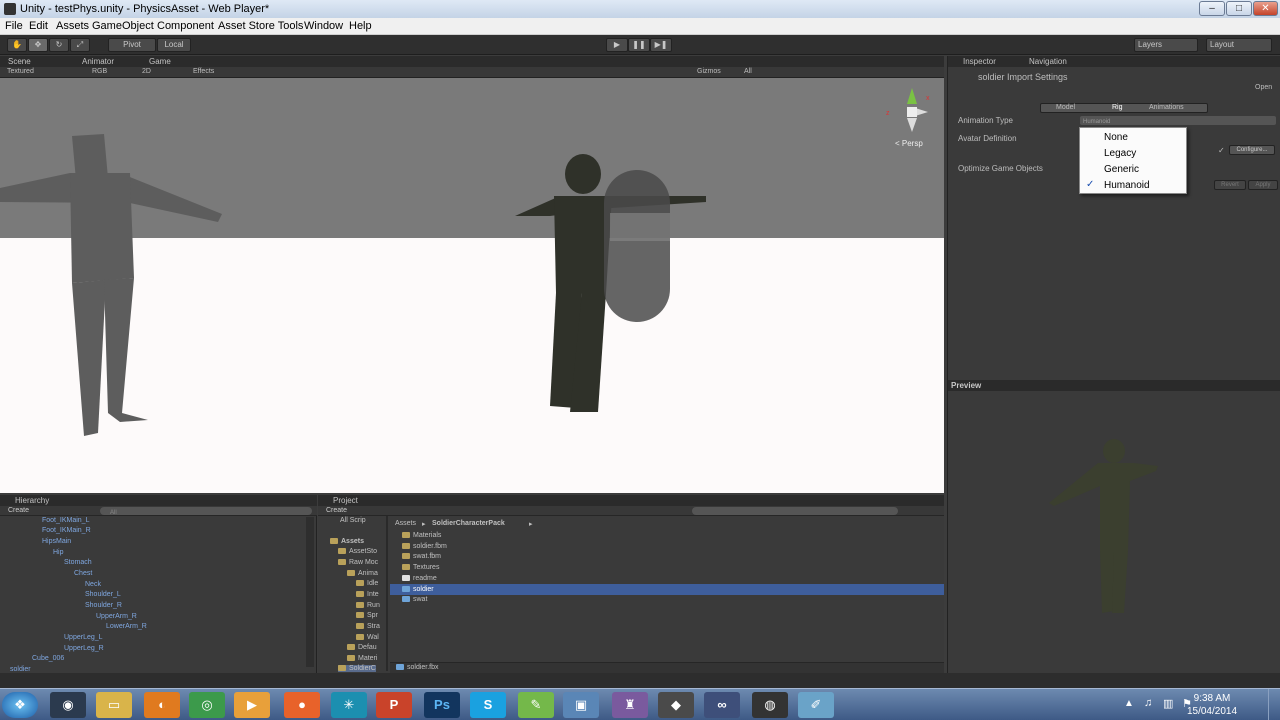 This screenshot has width=1280, height=720. Describe the element at coordinates (1263, 185) in the screenshot. I see `apply-button: Apply` at that location.